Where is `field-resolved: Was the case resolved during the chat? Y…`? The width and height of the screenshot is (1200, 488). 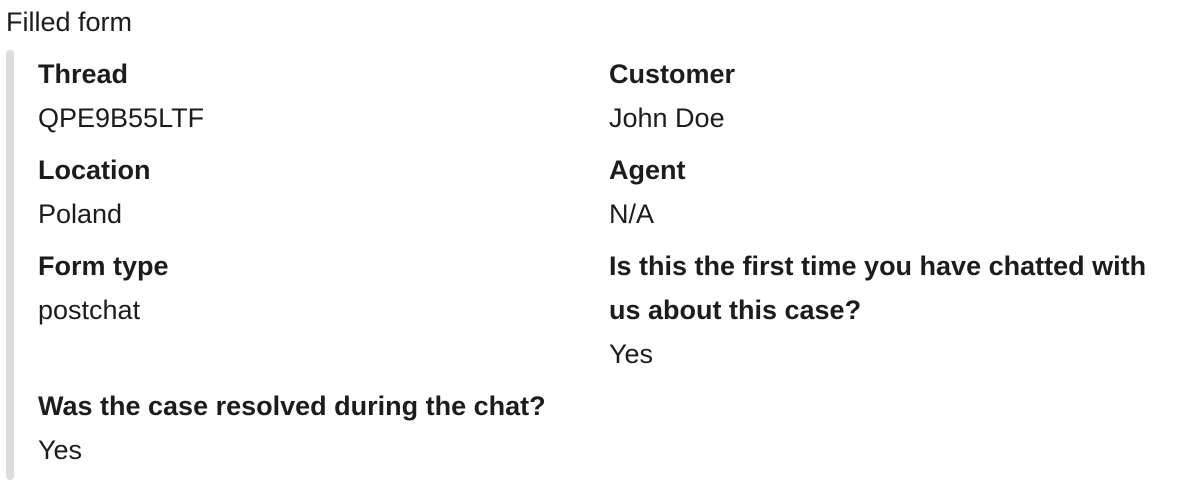 field-resolved: Was the case resolved during the chat? Y… is located at coordinates (438, 428).